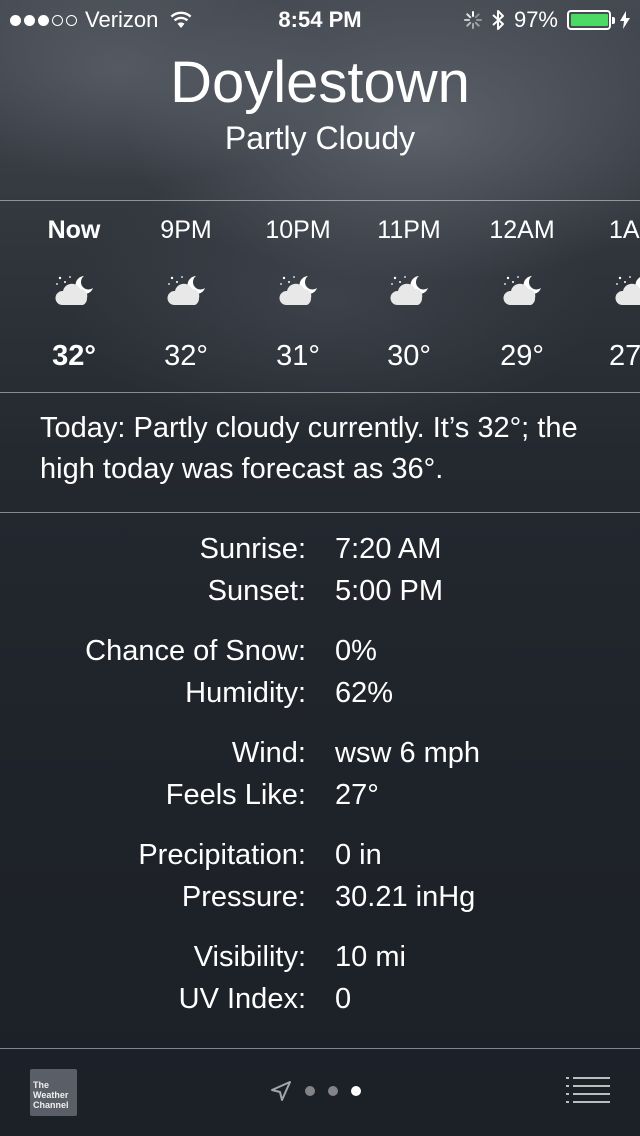 The image size is (640, 1136). I want to click on battery-nub, so click(613, 20).